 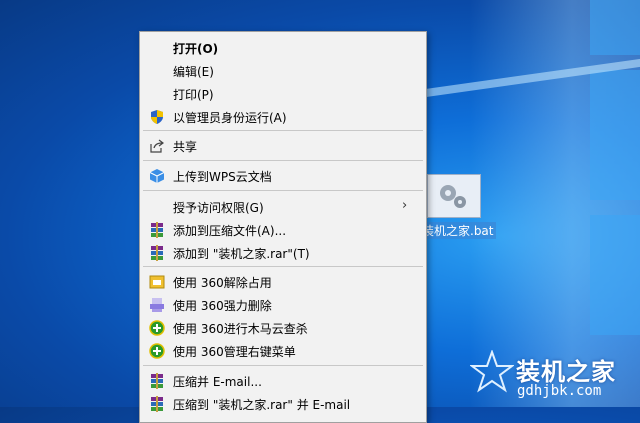 I want to click on menu-item-label: 上传到WPS云文档, so click(x=222, y=177).